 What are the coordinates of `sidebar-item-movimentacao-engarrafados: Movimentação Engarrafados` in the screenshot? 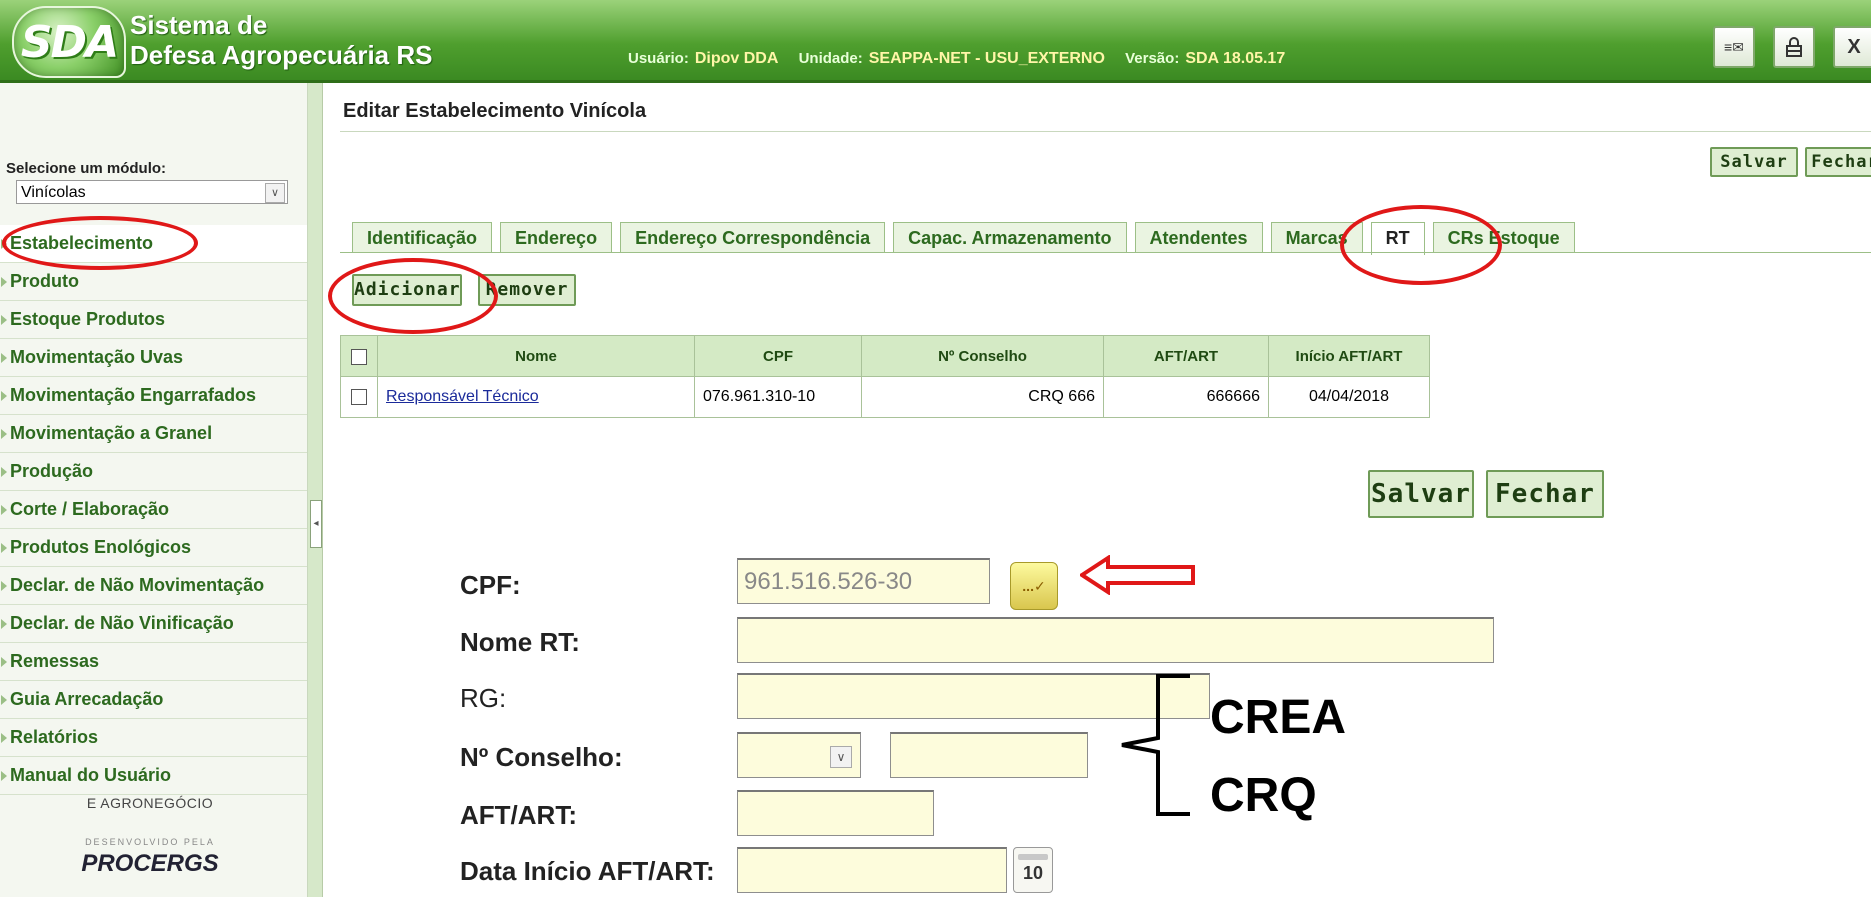 It's located at (153, 396).